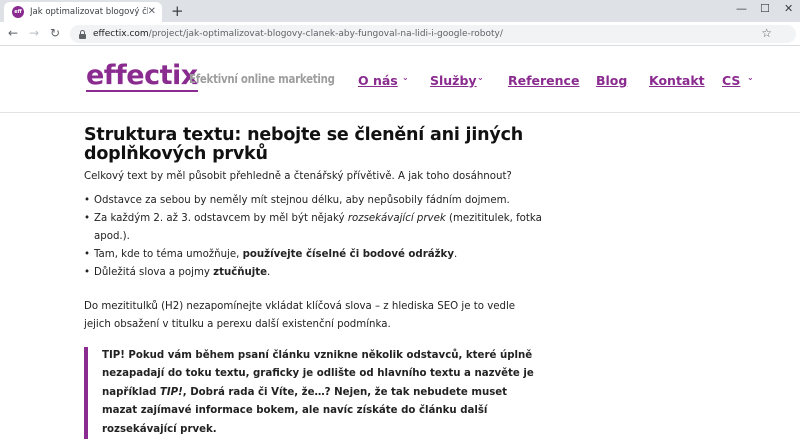  What do you see at coordinates (262, 79) in the screenshot?
I see `site-tagline: Efektivní online marketing` at bounding box center [262, 79].